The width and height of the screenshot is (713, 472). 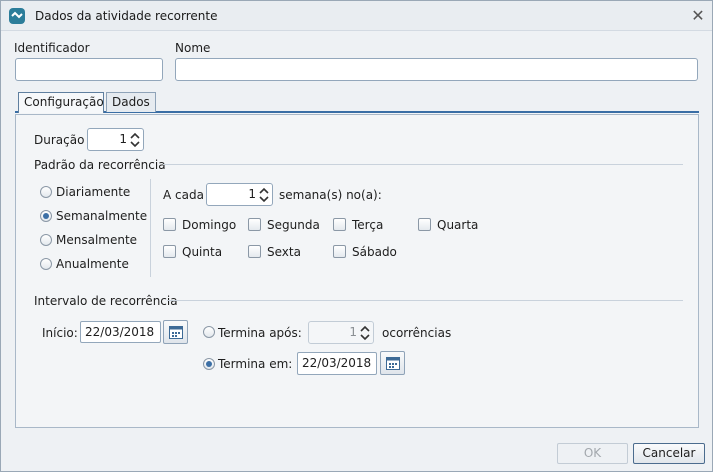 I want to click on label-domingo: Domingo, so click(x=209, y=225).